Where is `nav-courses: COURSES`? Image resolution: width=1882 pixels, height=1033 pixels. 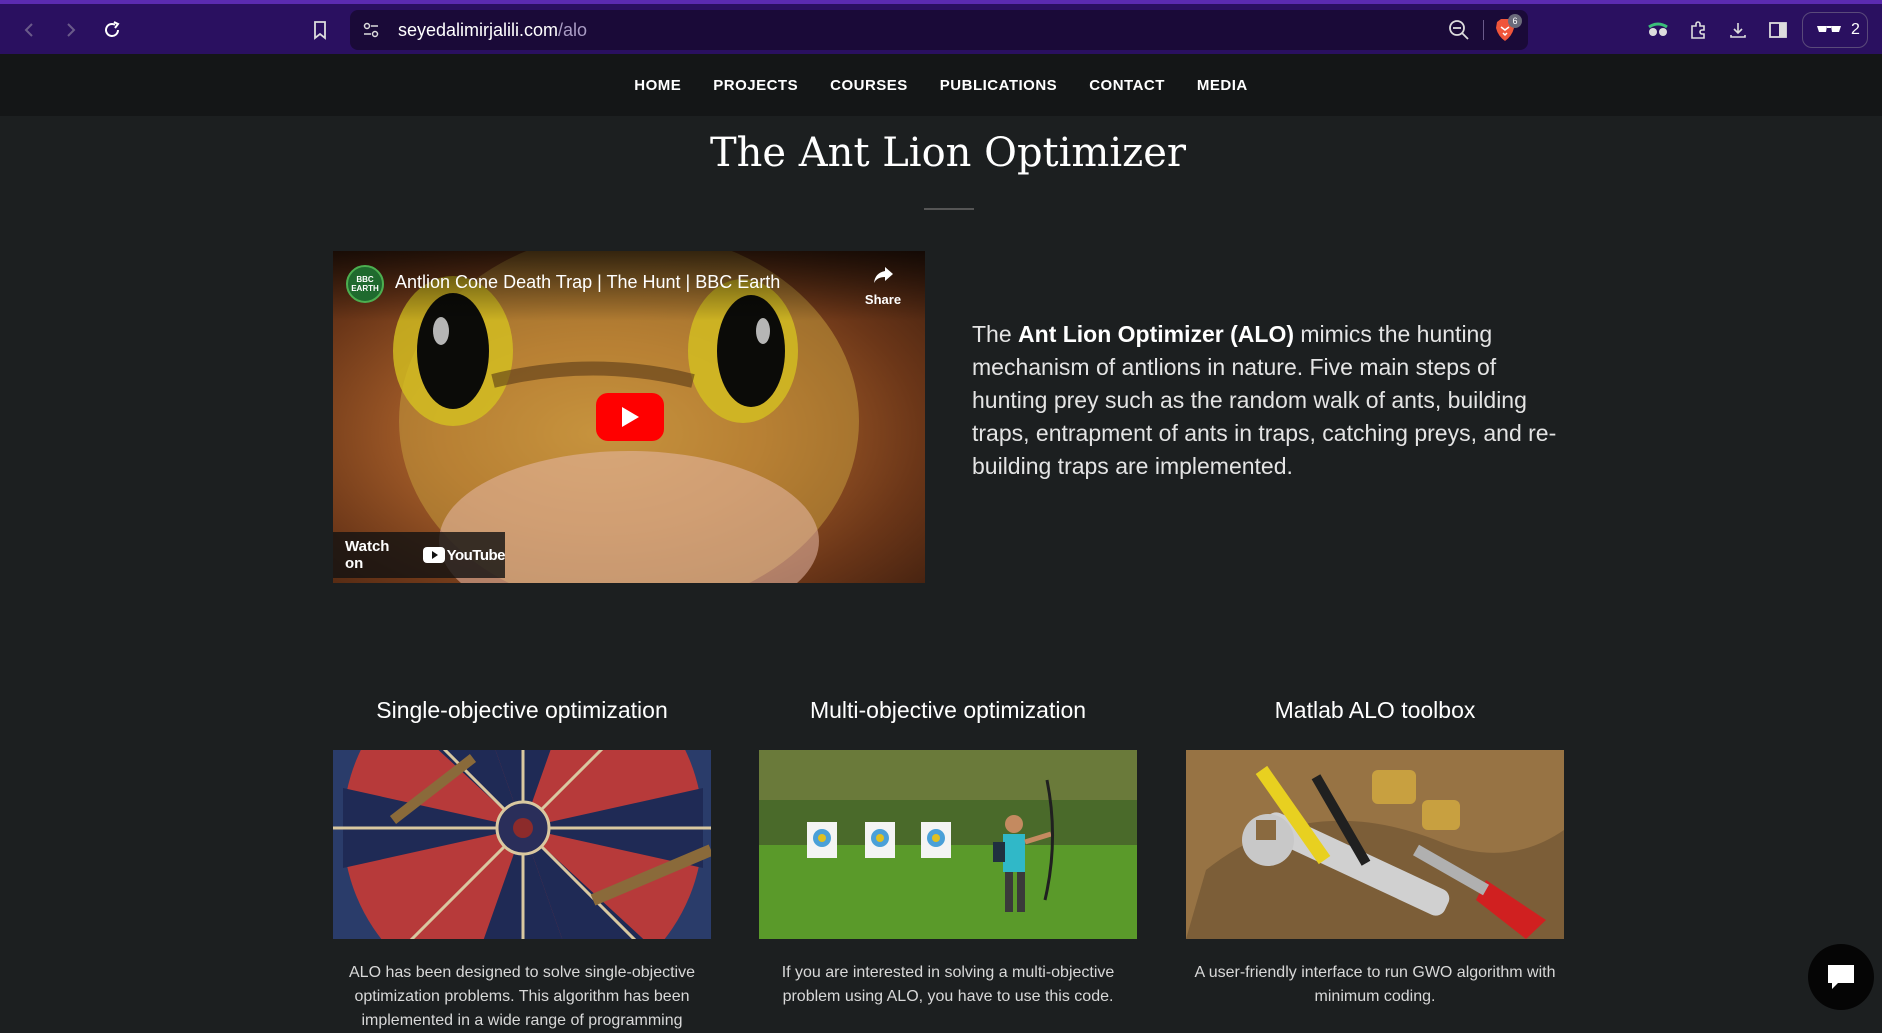 nav-courses: COURSES is located at coordinates (869, 85).